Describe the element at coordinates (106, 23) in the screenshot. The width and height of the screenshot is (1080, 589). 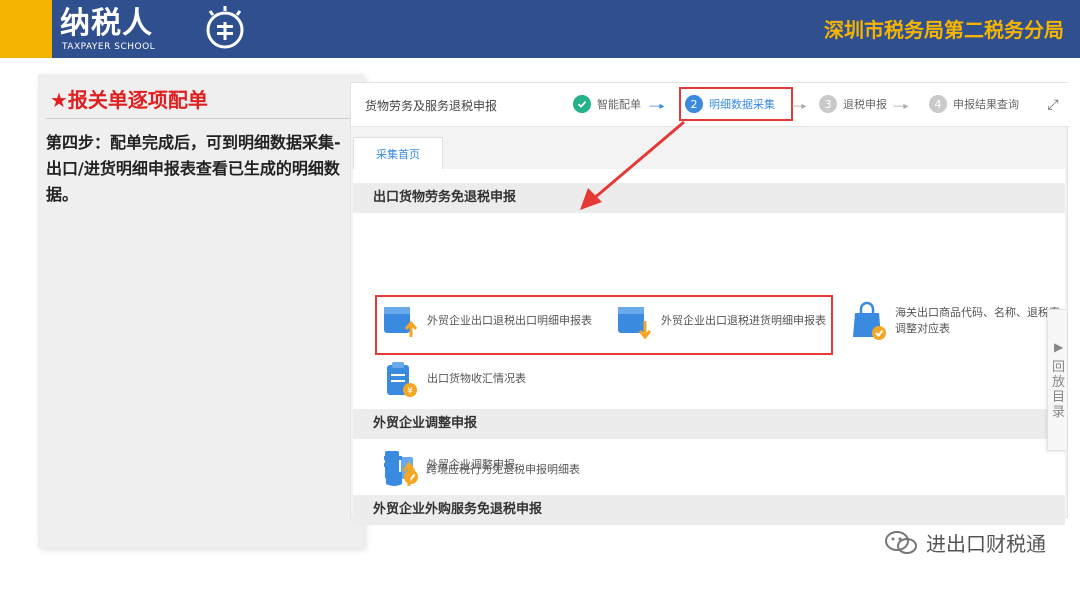
I see `logo-text: 纳税人` at that location.